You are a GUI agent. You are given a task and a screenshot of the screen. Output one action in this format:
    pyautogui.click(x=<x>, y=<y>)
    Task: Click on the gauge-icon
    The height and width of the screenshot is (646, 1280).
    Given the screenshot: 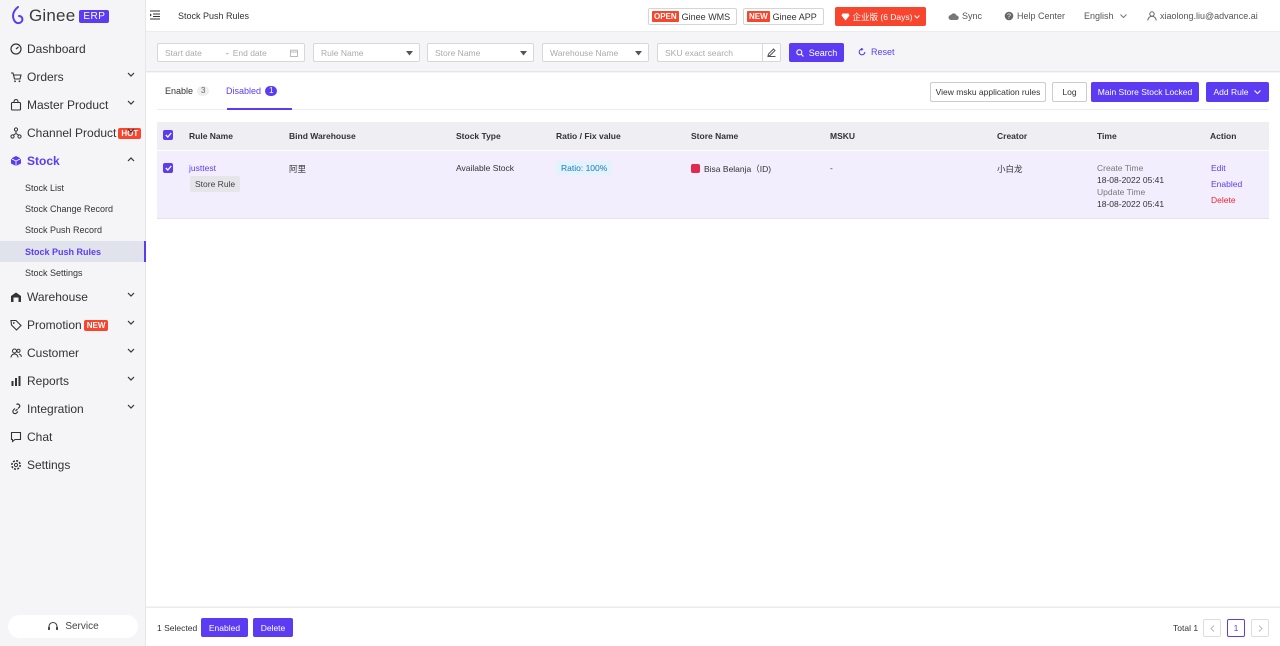 What is the action you would take?
    pyautogui.click(x=16, y=49)
    